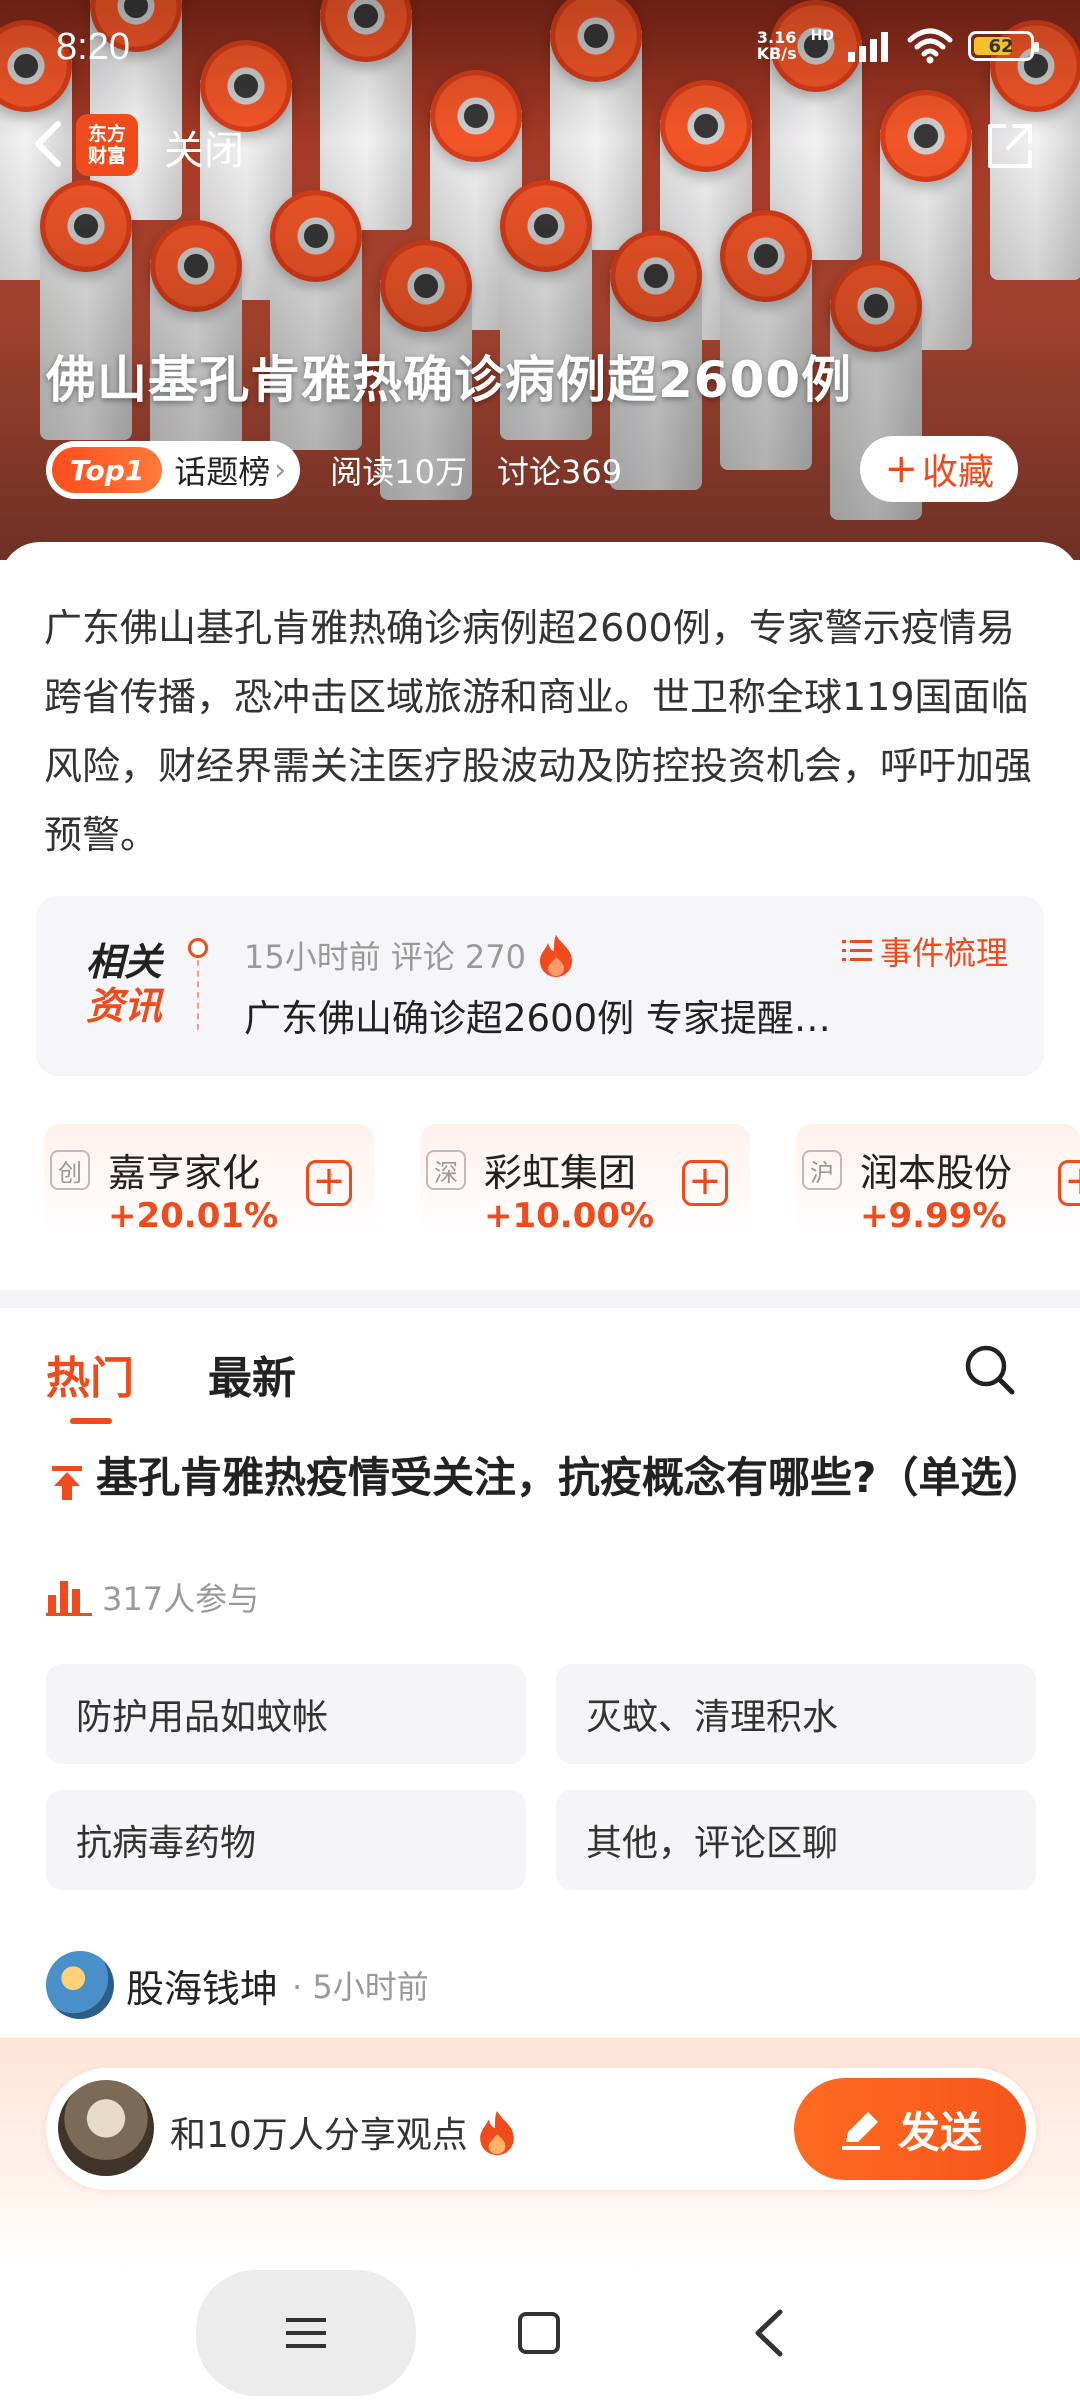 The height and width of the screenshot is (2400, 1080). What do you see at coordinates (449, 380) in the screenshot?
I see `page-title: 佛山基孔肯雅热确诊病例超2600例` at bounding box center [449, 380].